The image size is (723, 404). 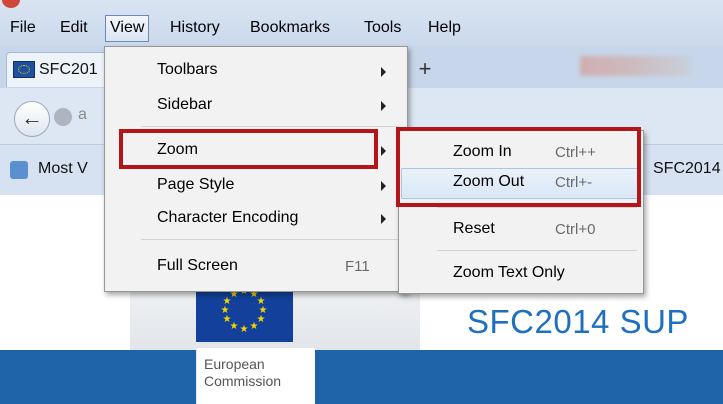 What do you see at coordinates (518, 167) in the screenshot?
I see `zoom-options-highlight-frame` at bounding box center [518, 167].